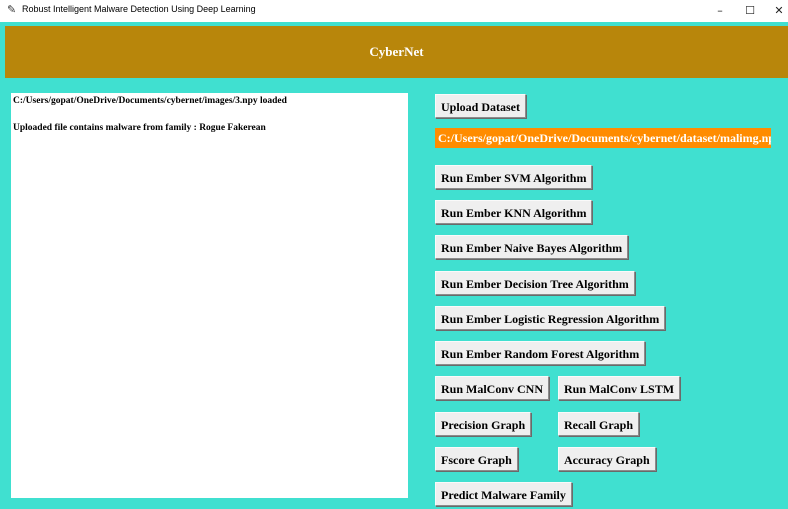 This screenshot has width=788, height=509. Describe the element at coordinates (532, 247) in the screenshot. I see `run-naive-bayes-button: Run Ember Naive Bayes Algorithm` at that location.